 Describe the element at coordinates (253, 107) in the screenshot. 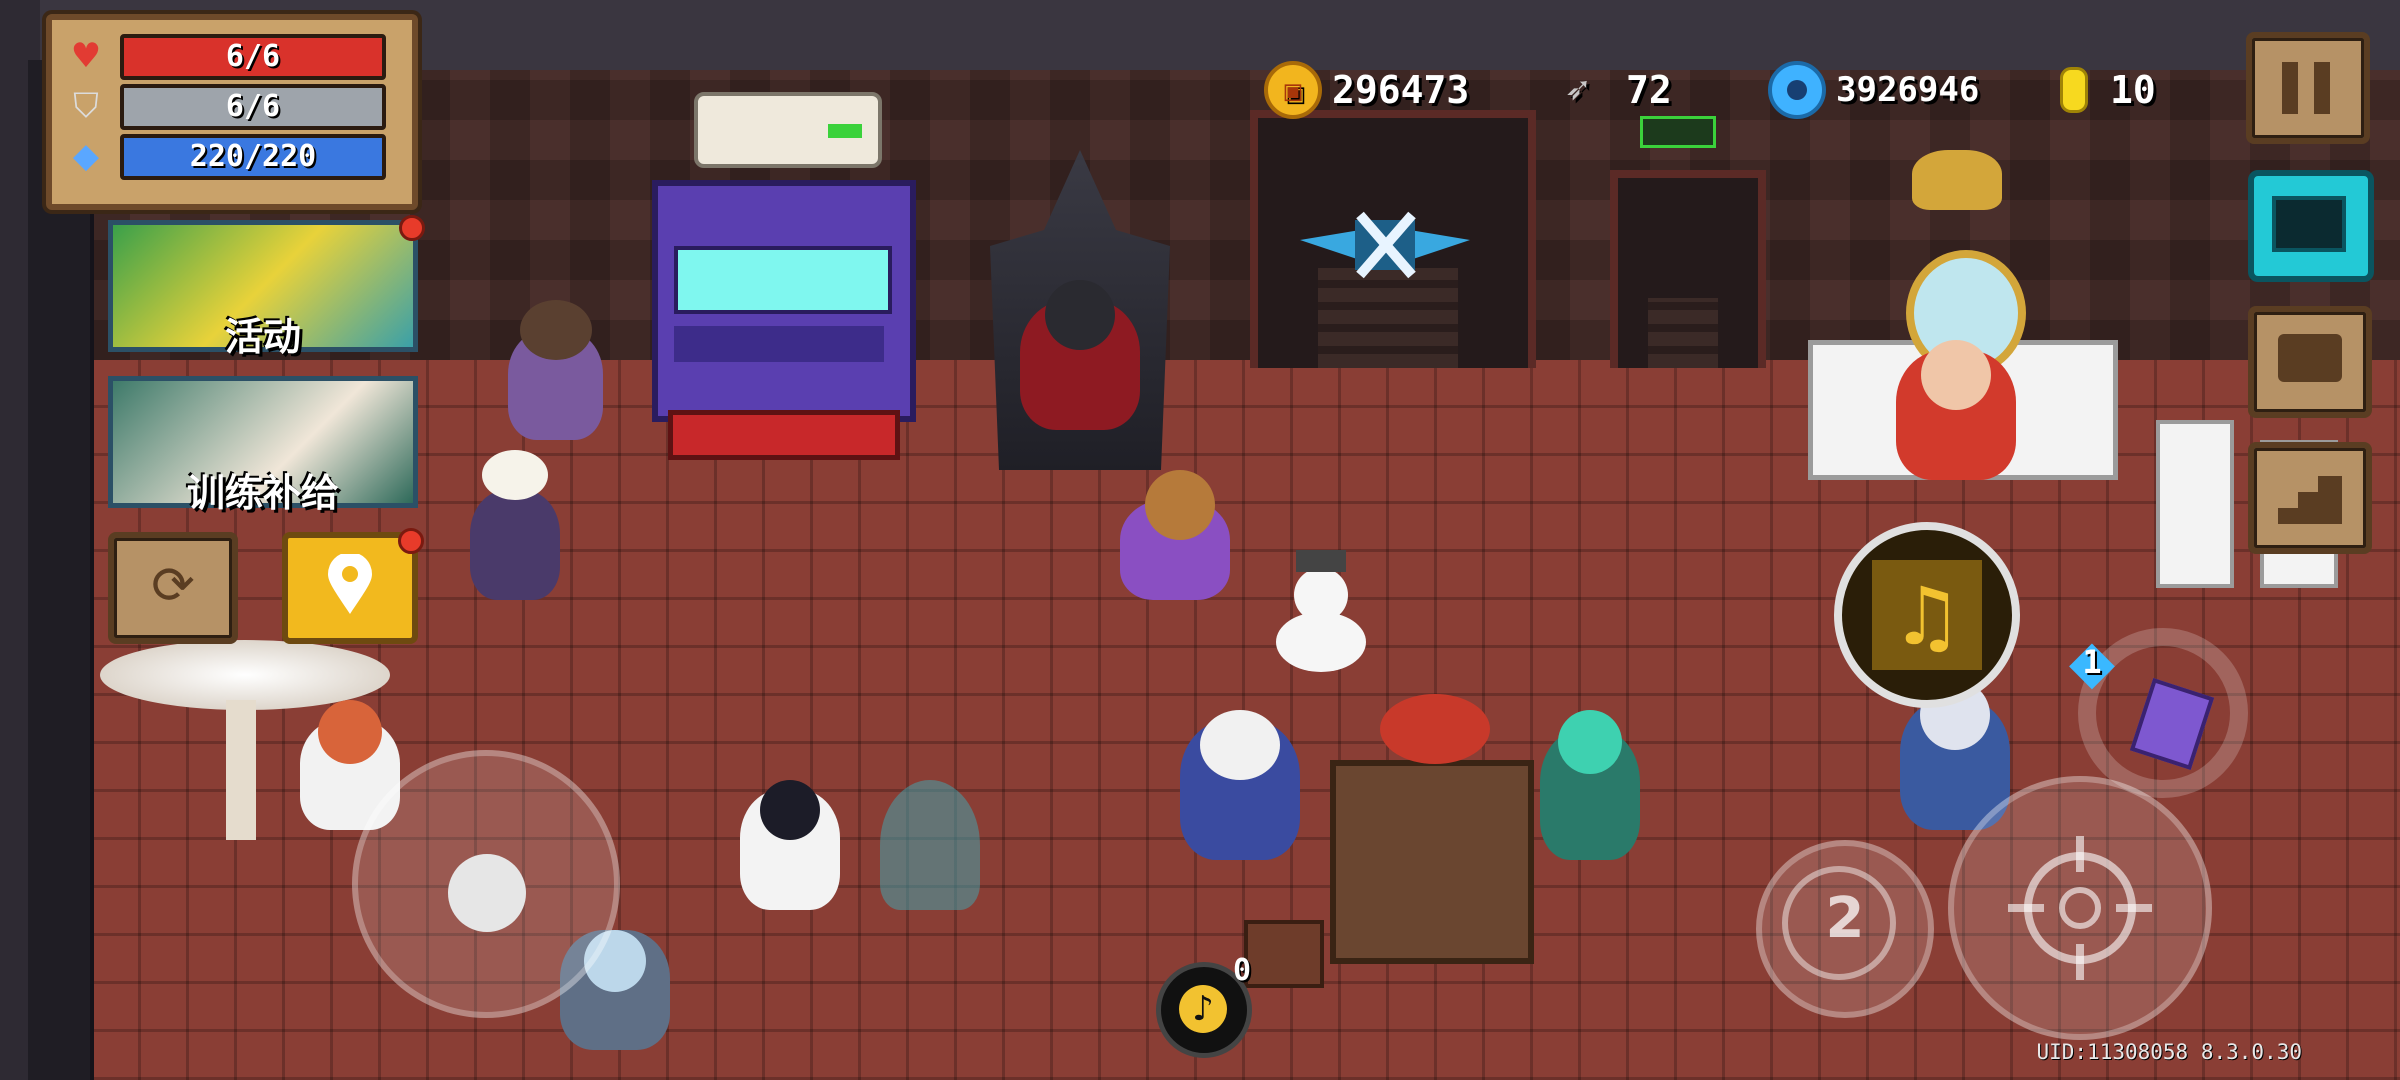

I see `armor-bar: 6/6` at that location.